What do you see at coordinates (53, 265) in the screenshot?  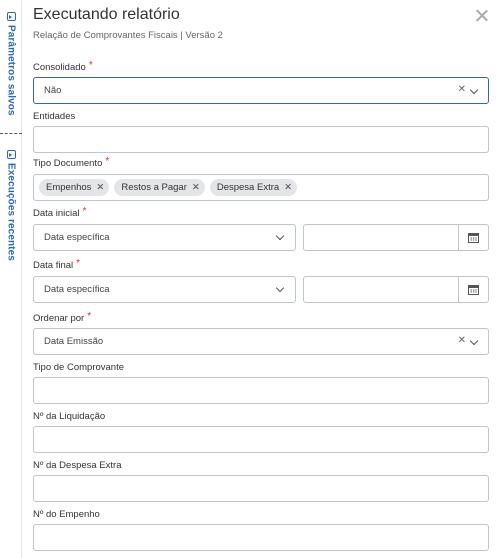 I see `data-final-label-text: Data final` at bounding box center [53, 265].